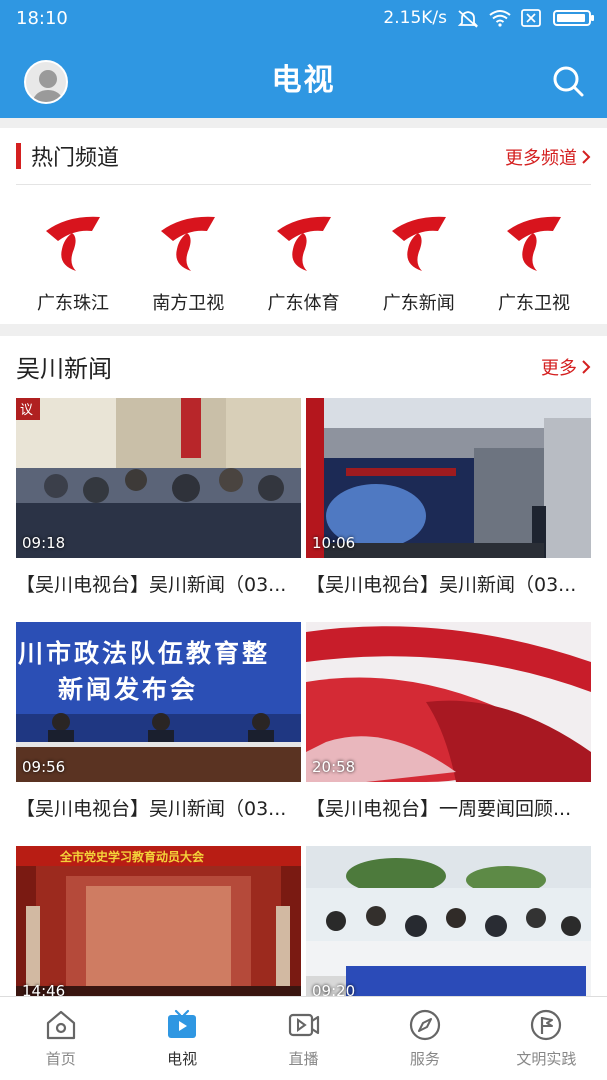  I want to click on tab-service: 服务, so click(424, 1038).